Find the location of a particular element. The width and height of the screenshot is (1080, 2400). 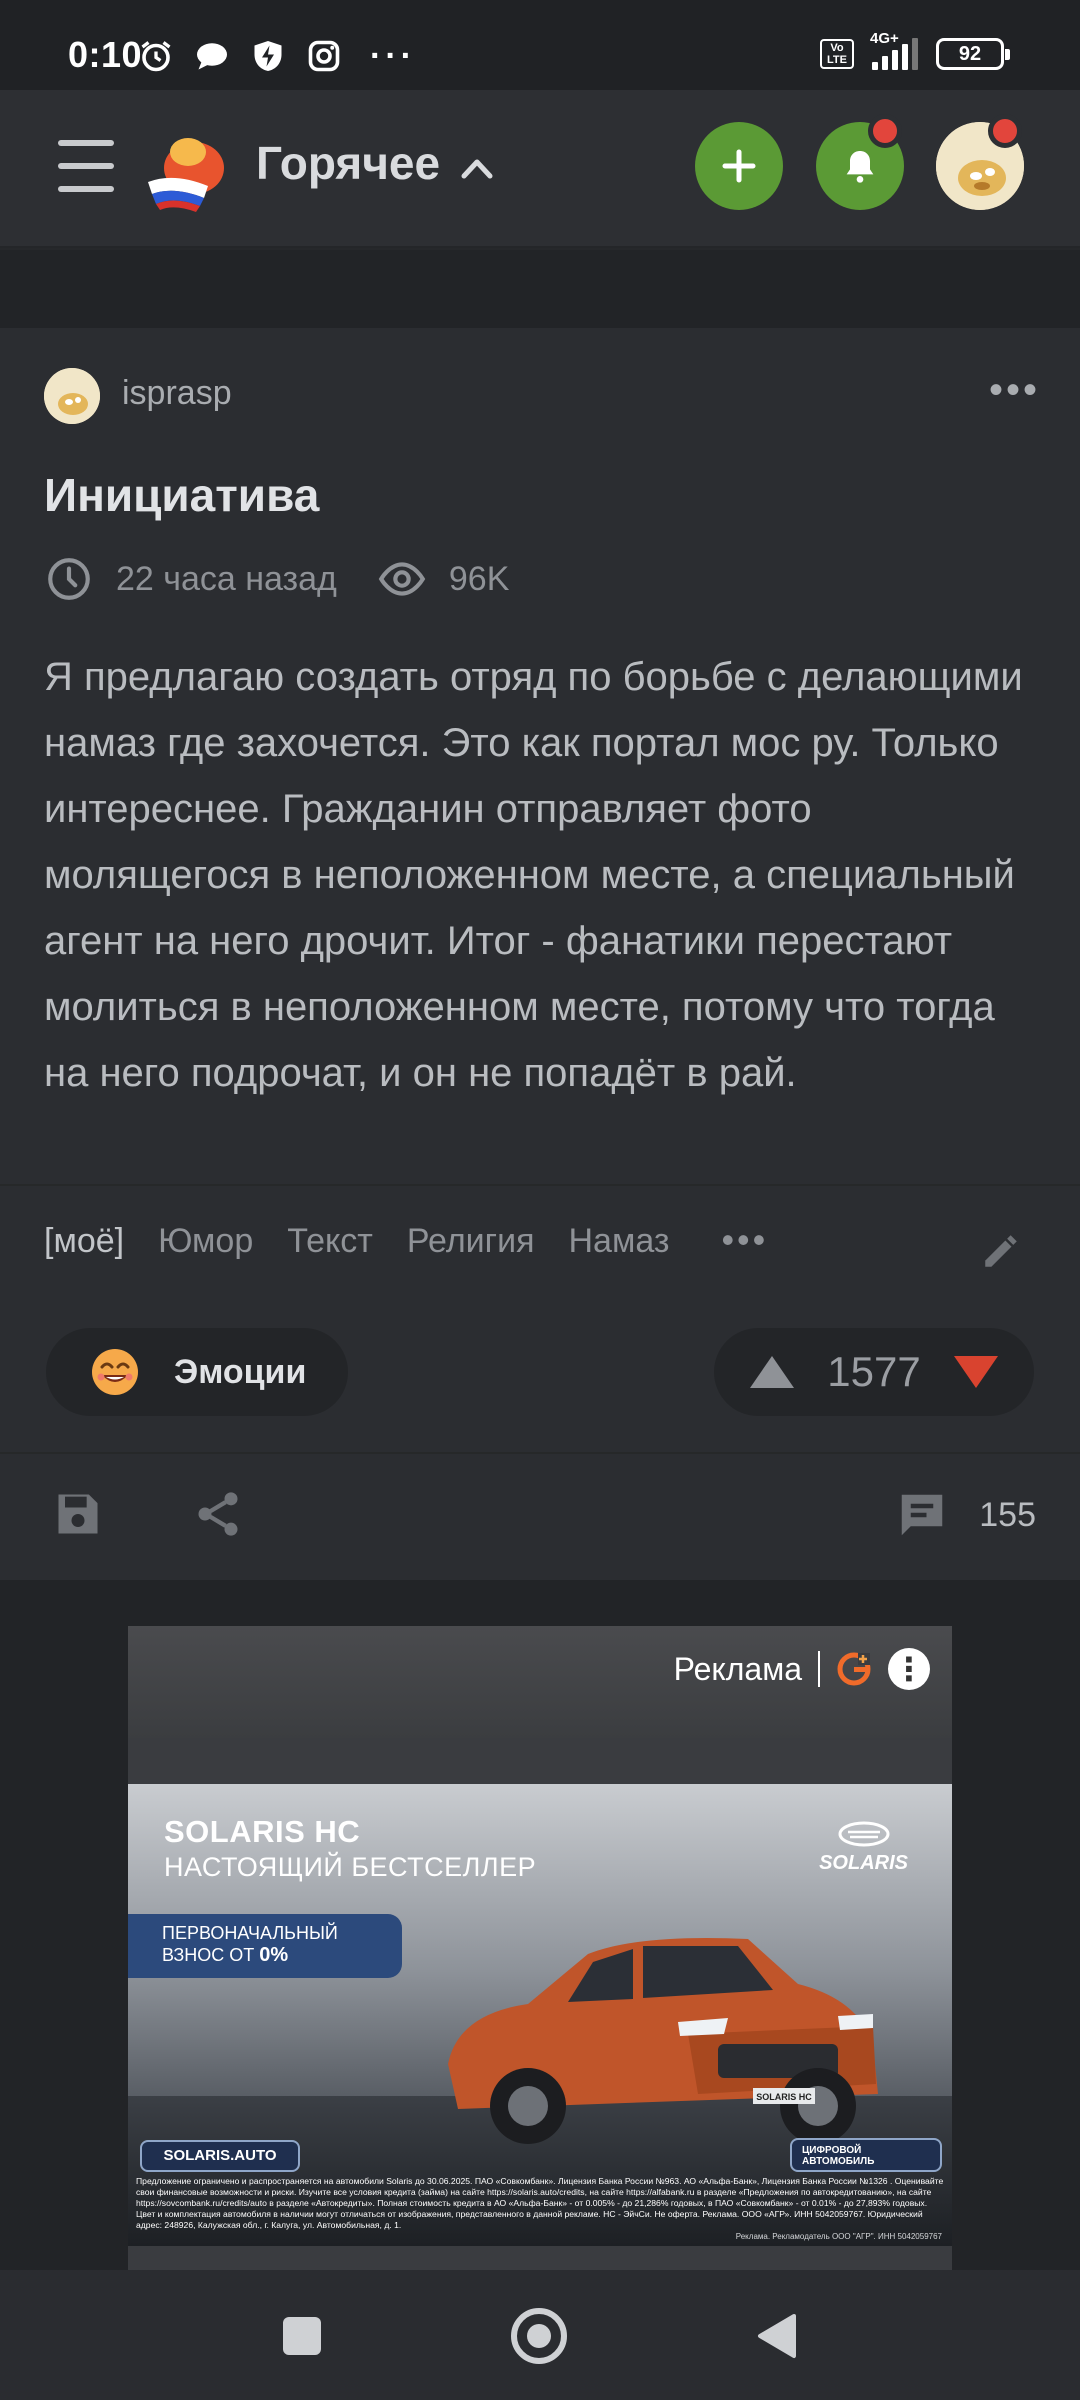

comment-icon is located at coordinates (922, 1515).